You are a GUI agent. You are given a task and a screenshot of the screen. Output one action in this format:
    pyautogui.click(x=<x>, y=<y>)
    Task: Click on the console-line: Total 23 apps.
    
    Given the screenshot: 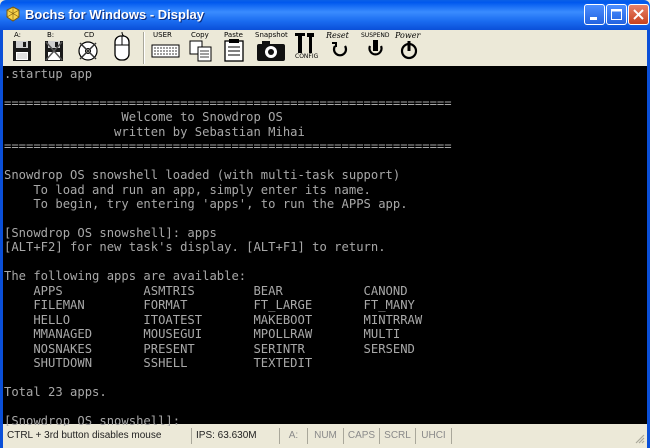 What is the action you would take?
    pyautogui.click(x=55, y=391)
    